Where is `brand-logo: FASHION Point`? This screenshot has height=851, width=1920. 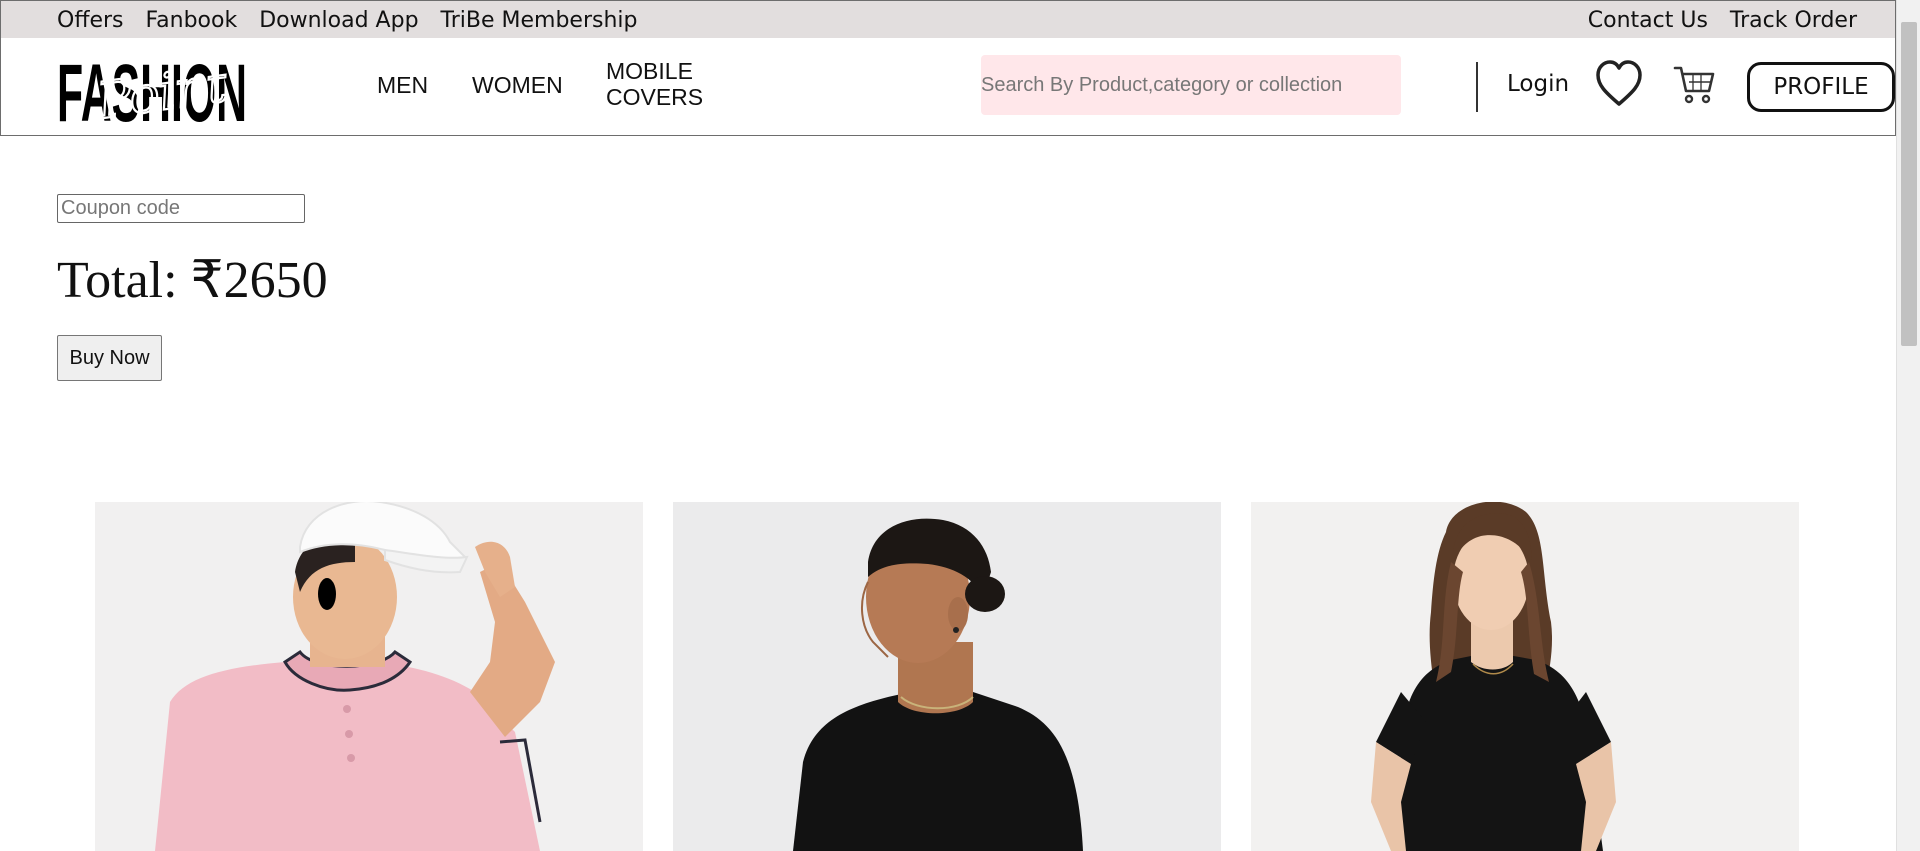 brand-logo: FASHION Point is located at coordinates (152, 88).